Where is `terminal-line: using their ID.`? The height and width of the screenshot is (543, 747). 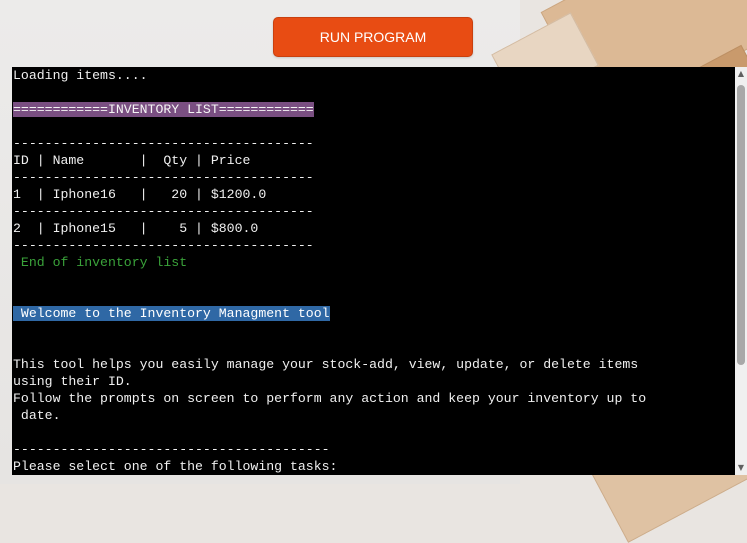 terminal-line: using their ID. is located at coordinates (373, 381).